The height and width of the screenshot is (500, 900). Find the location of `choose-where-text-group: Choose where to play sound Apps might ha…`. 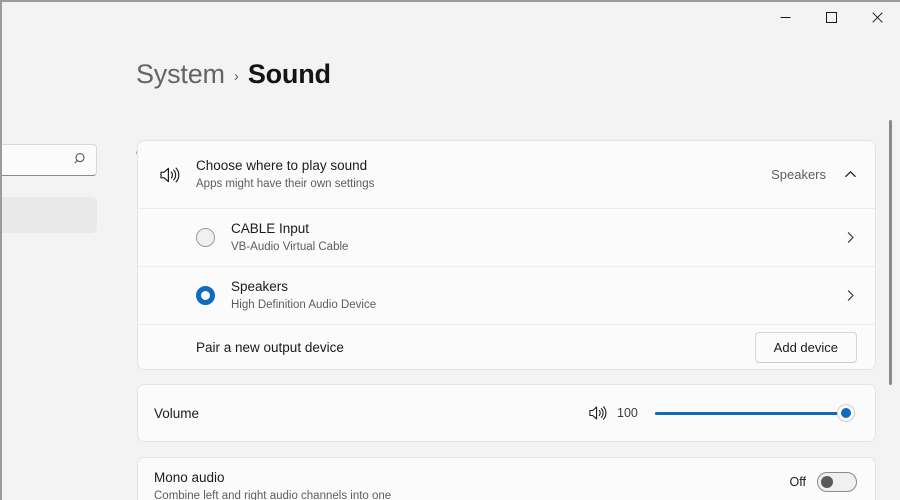

choose-where-text-group: Choose where to play sound Apps might ha… is located at coordinates (483, 174).